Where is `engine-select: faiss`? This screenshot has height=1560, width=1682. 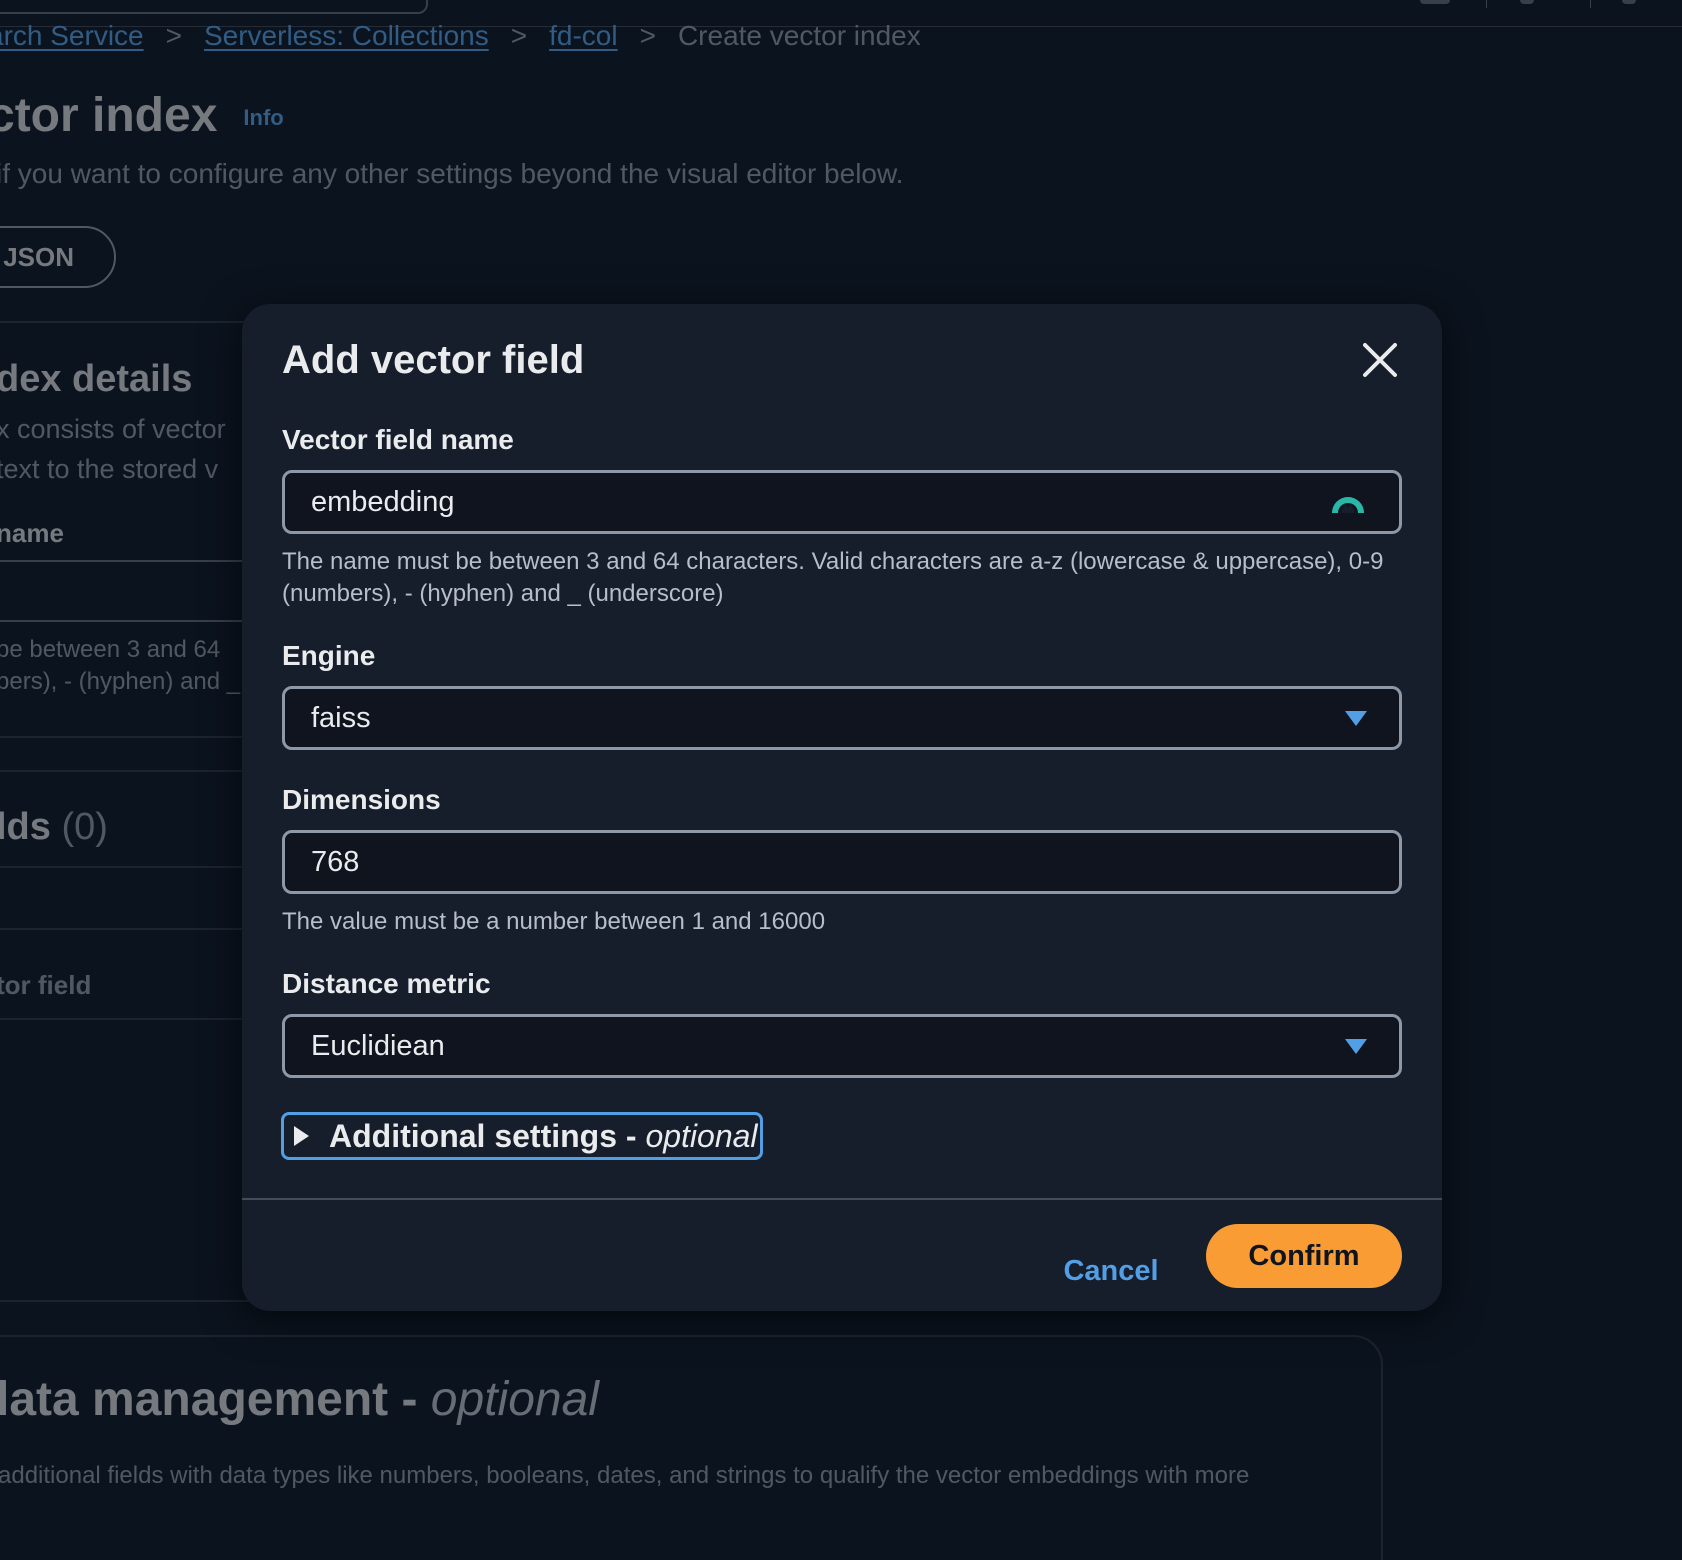 engine-select: faiss is located at coordinates (842, 718).